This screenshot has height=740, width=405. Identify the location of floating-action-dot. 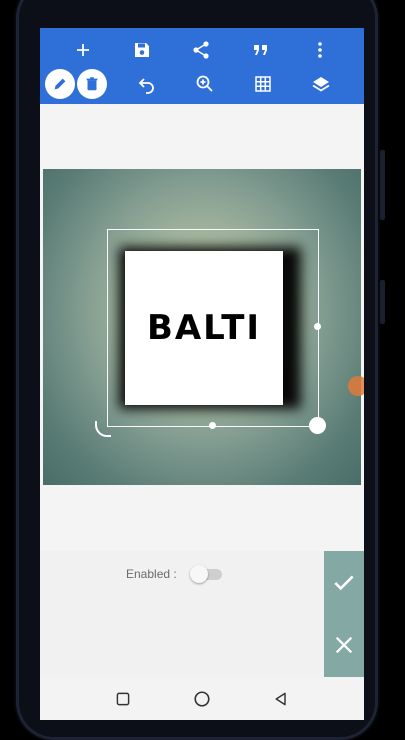
(356, 386).